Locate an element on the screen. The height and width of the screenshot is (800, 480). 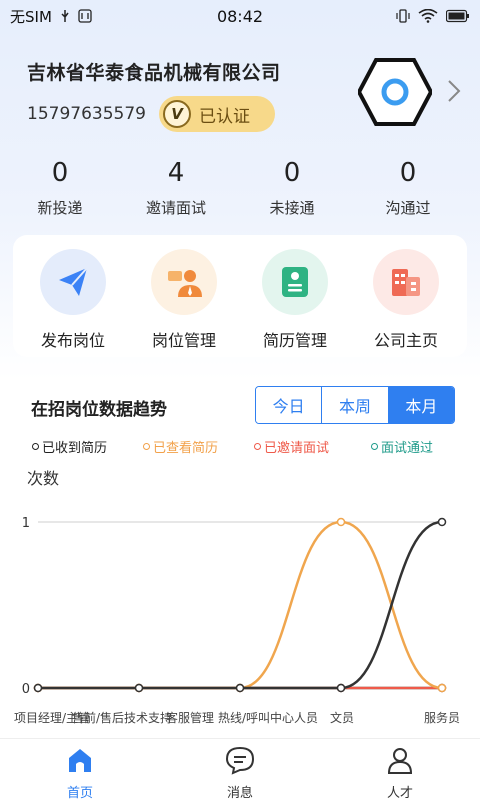
stat-unconnected: 0 未接通 is located at coordinates (292, 186).